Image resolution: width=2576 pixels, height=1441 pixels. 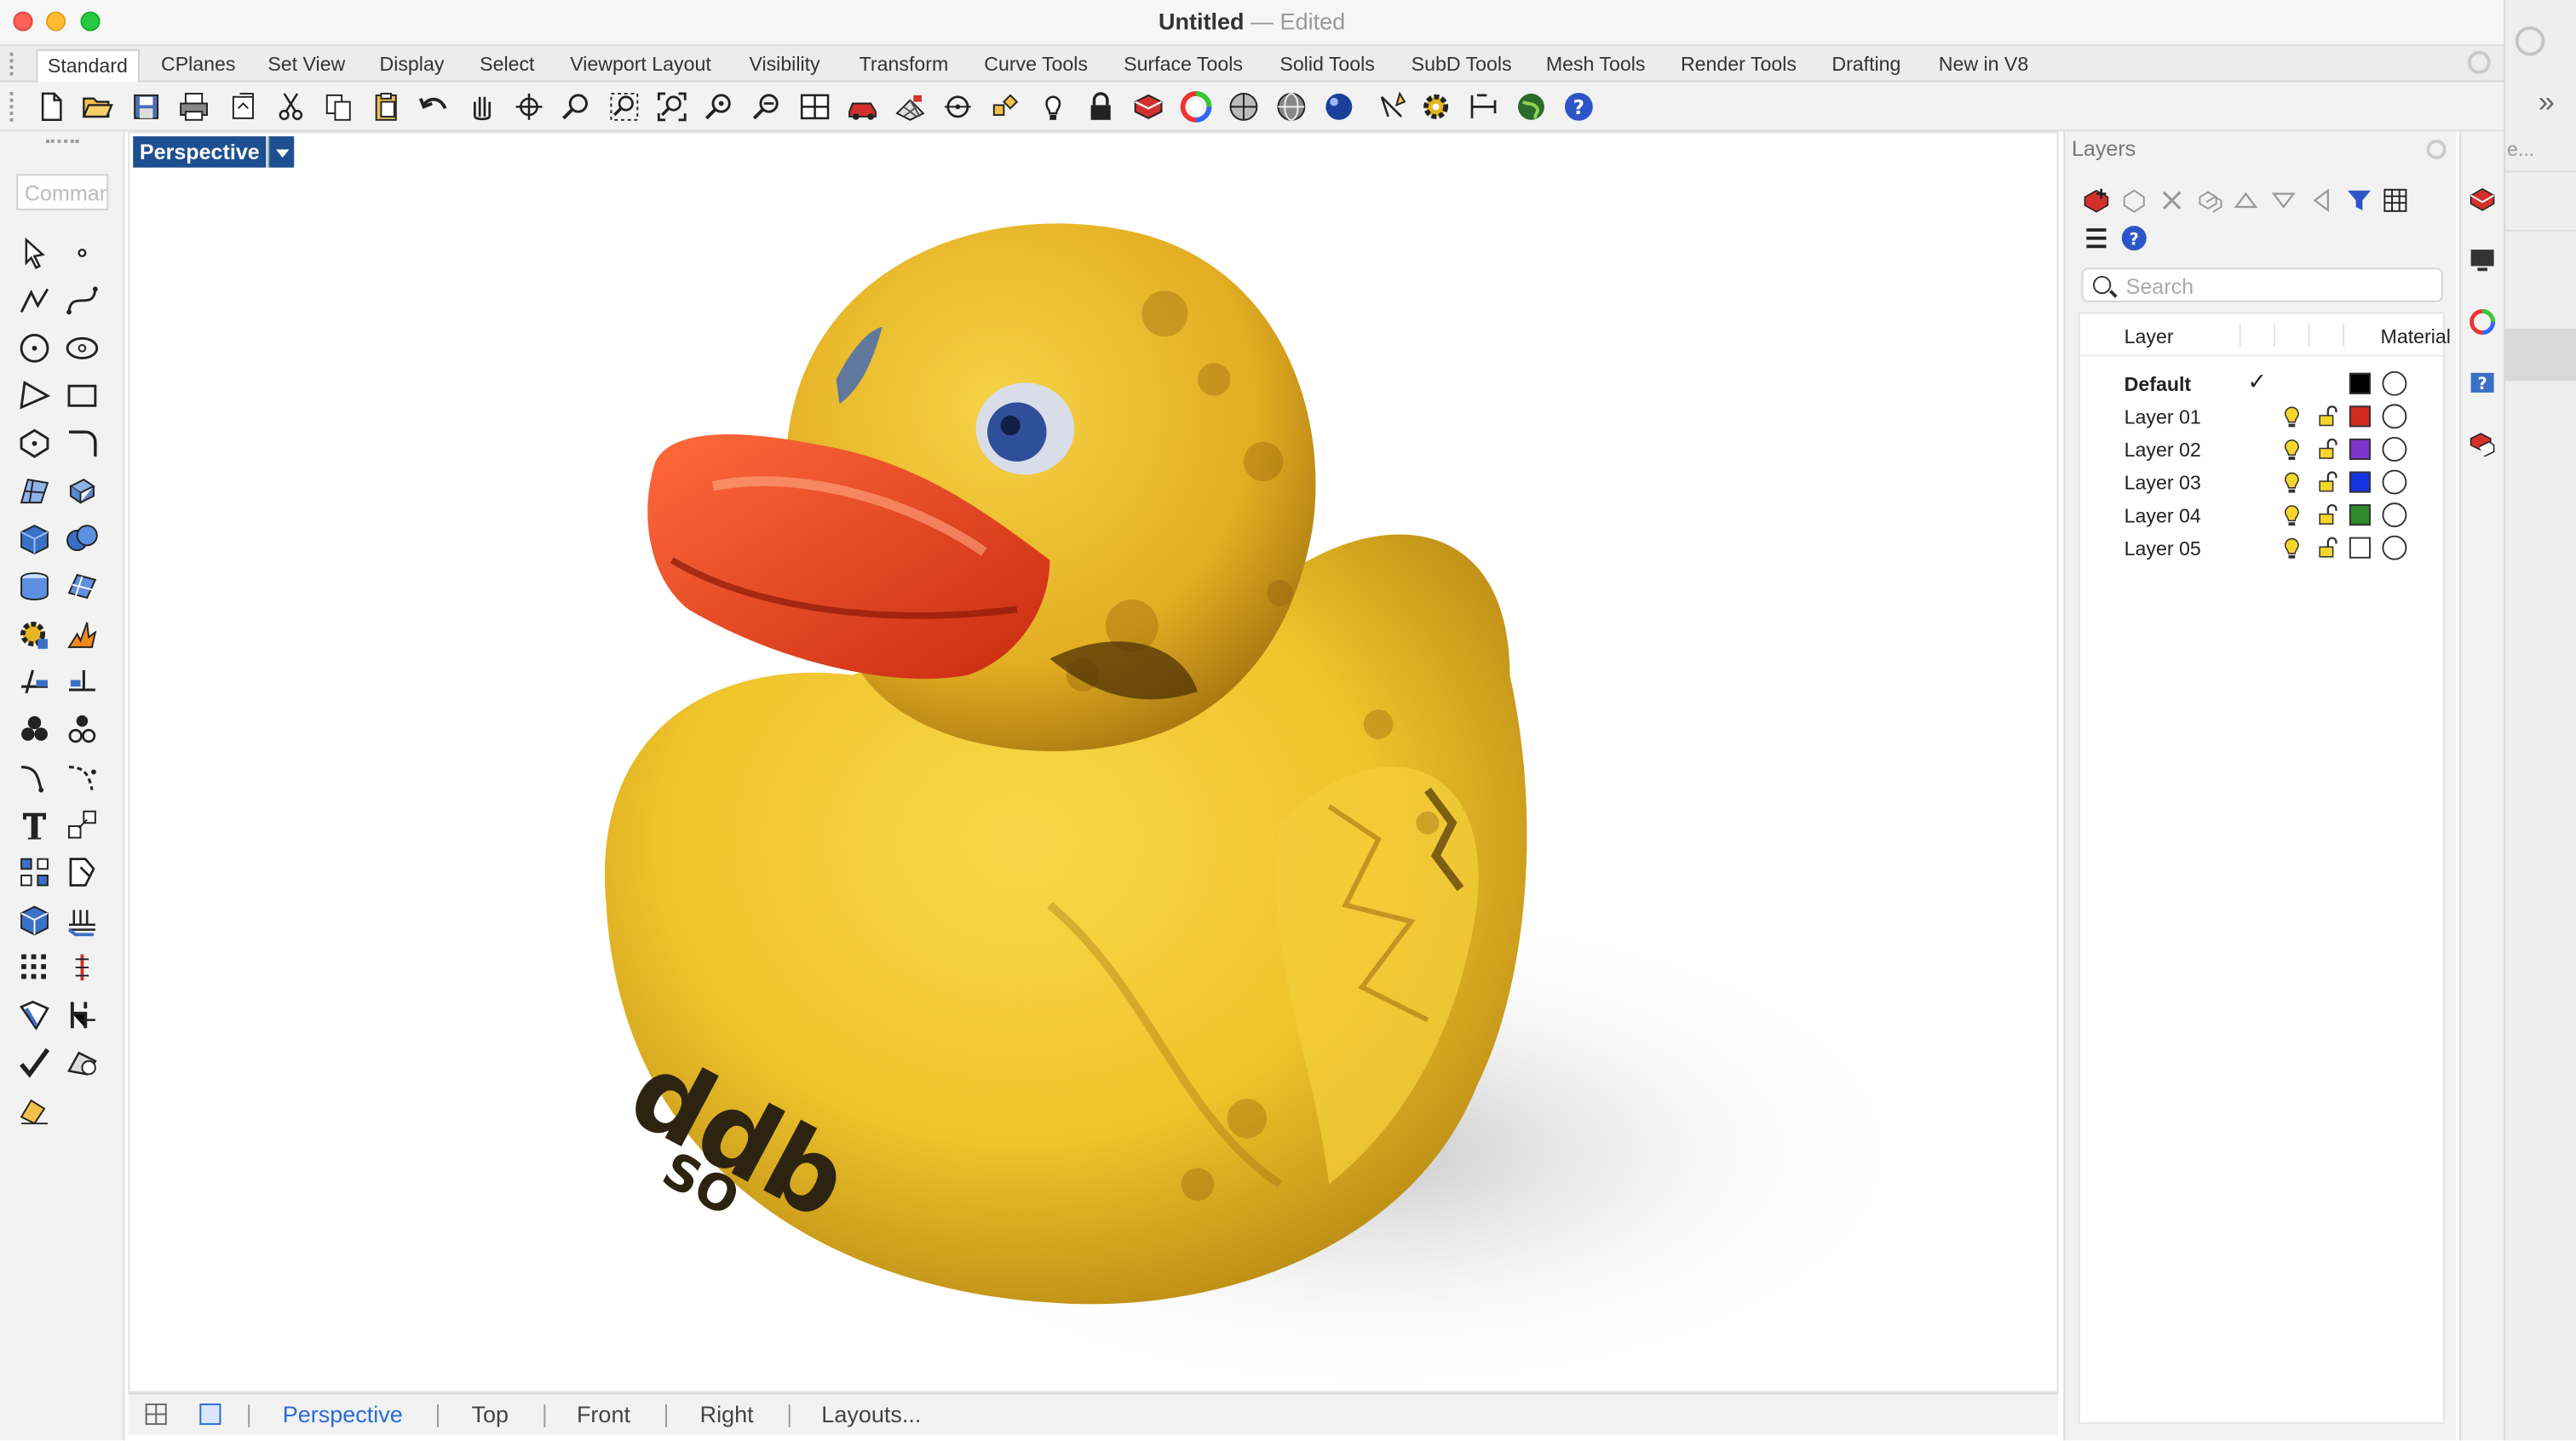 I want to click on light-icon, so click(x=1393, y=106).